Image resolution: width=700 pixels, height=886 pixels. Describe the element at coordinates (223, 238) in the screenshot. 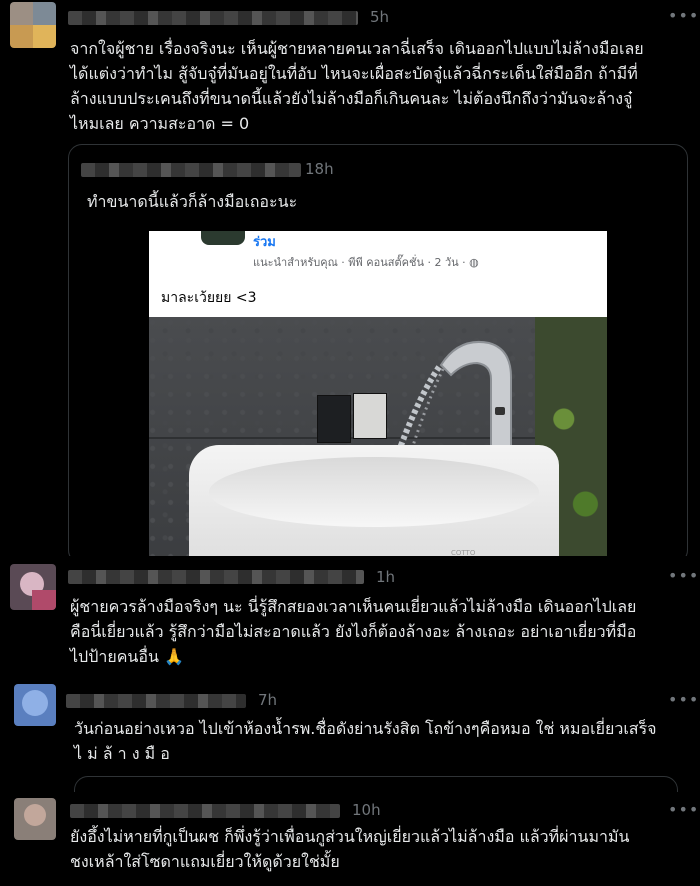

I see `page-avatar` at that location.